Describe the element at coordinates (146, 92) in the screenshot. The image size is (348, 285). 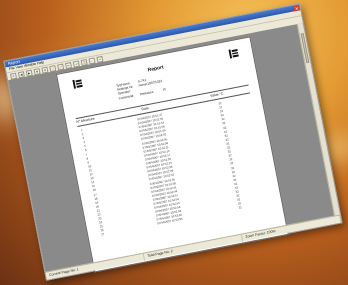
I see `meta-value: Releases` at that location.